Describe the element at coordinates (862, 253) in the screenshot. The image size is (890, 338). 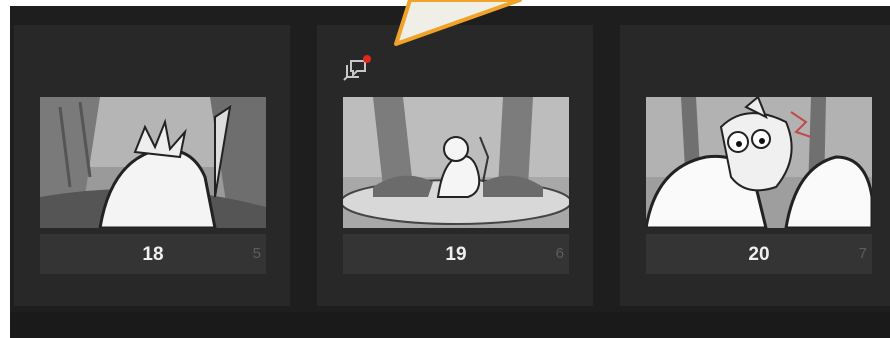
I see `shot-count: 7` at that location.